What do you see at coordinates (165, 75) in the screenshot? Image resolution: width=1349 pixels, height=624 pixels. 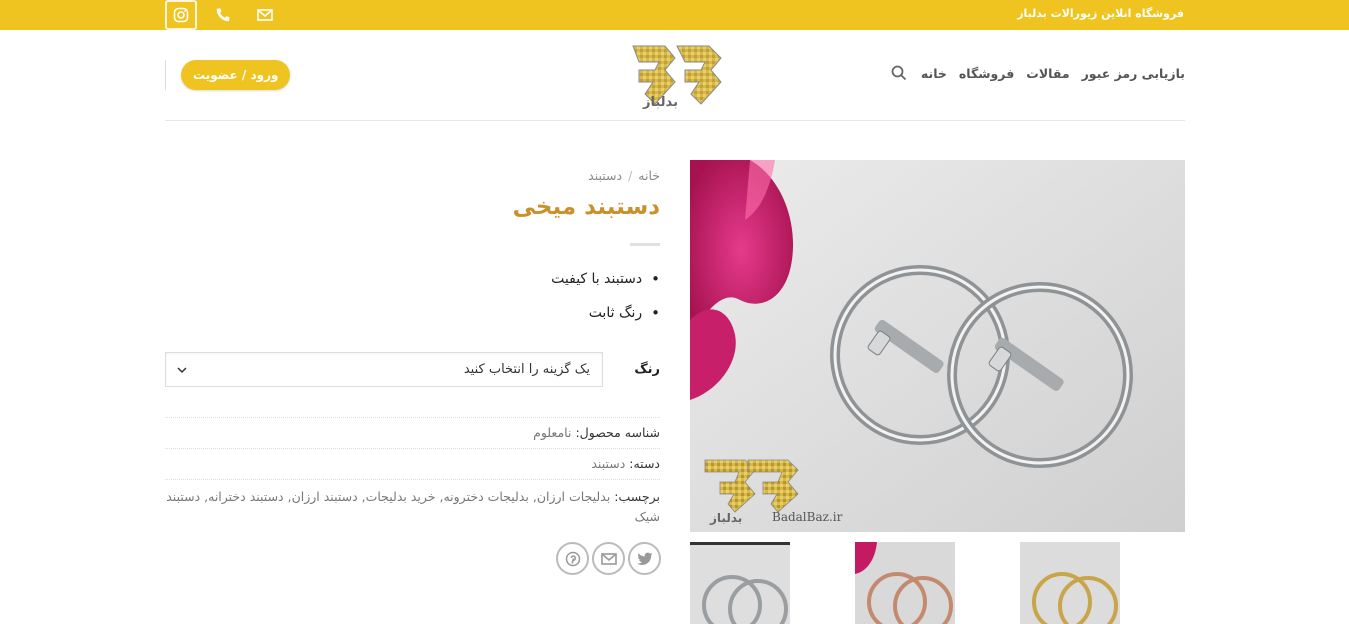 I see `header-divider` at bounding box center [165, 75].